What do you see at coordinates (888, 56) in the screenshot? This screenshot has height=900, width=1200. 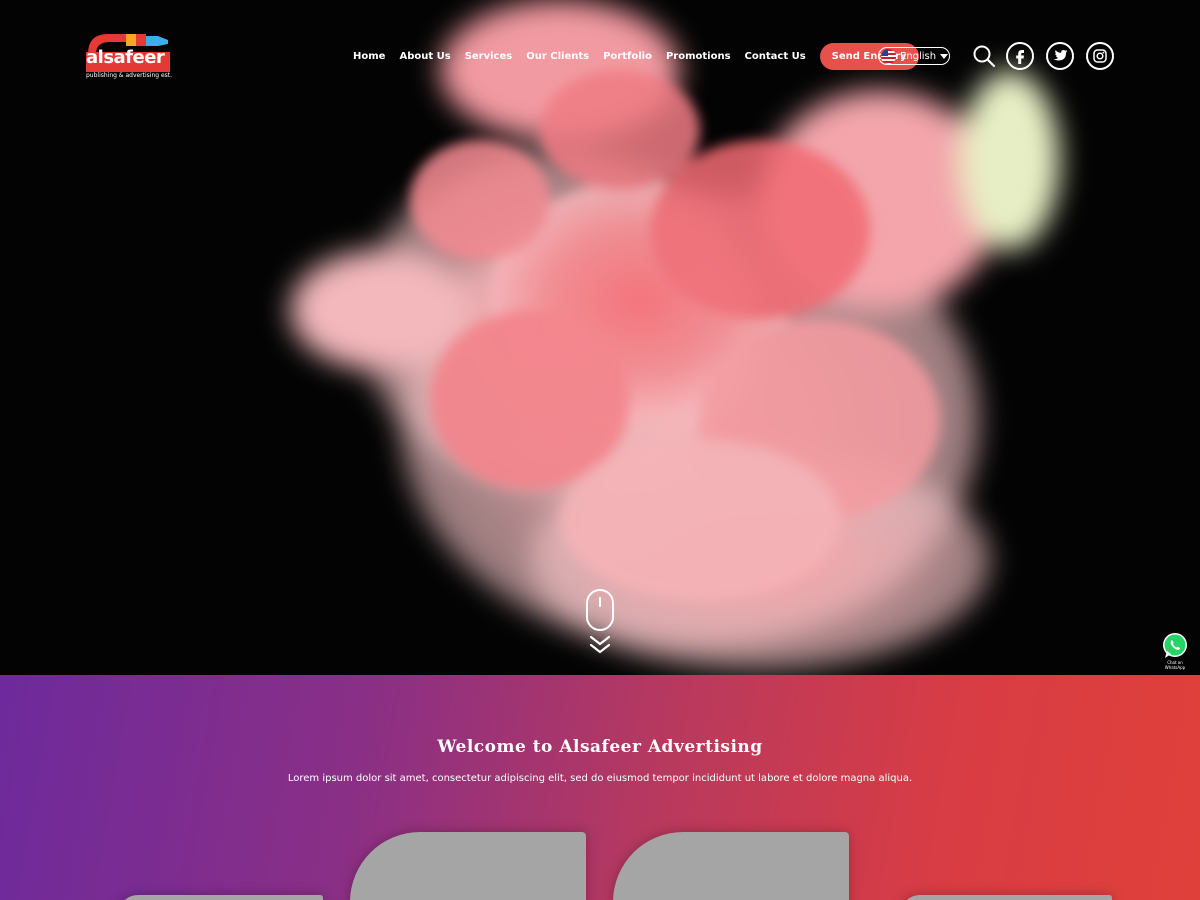 I see `us-flag-icon` at bounding box center [888, 56].